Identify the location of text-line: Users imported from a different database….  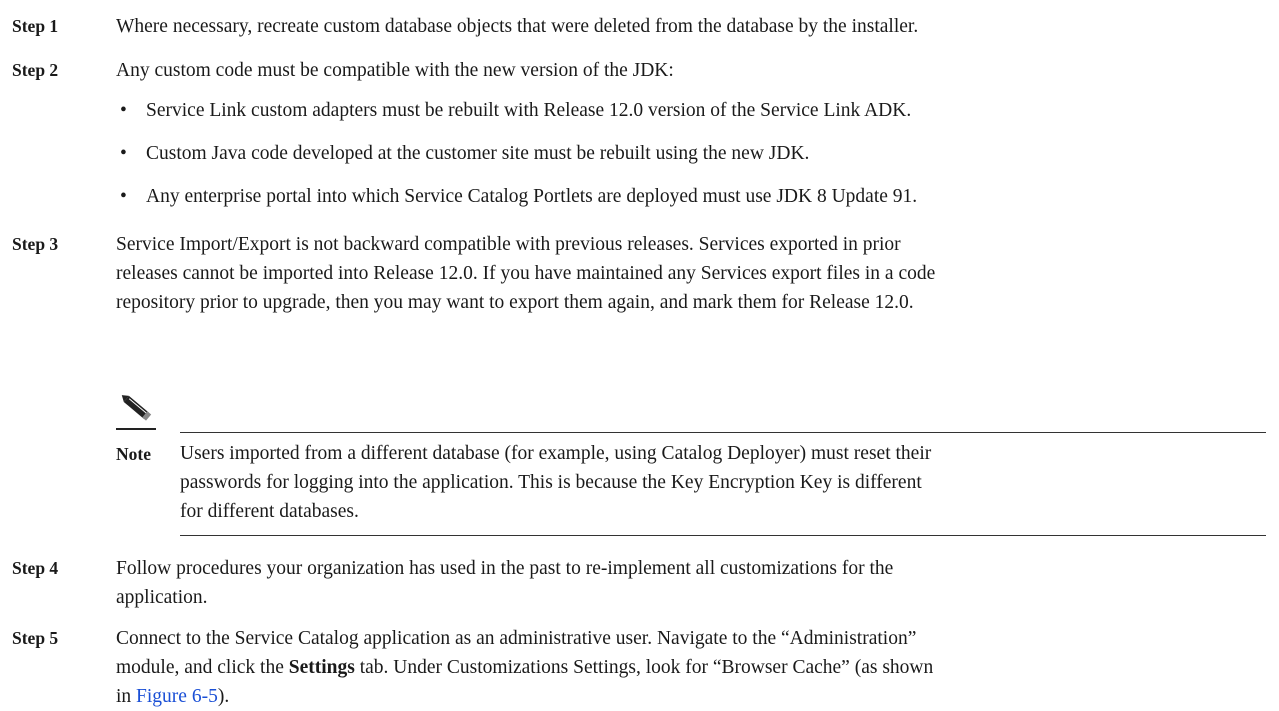
(556, 453).